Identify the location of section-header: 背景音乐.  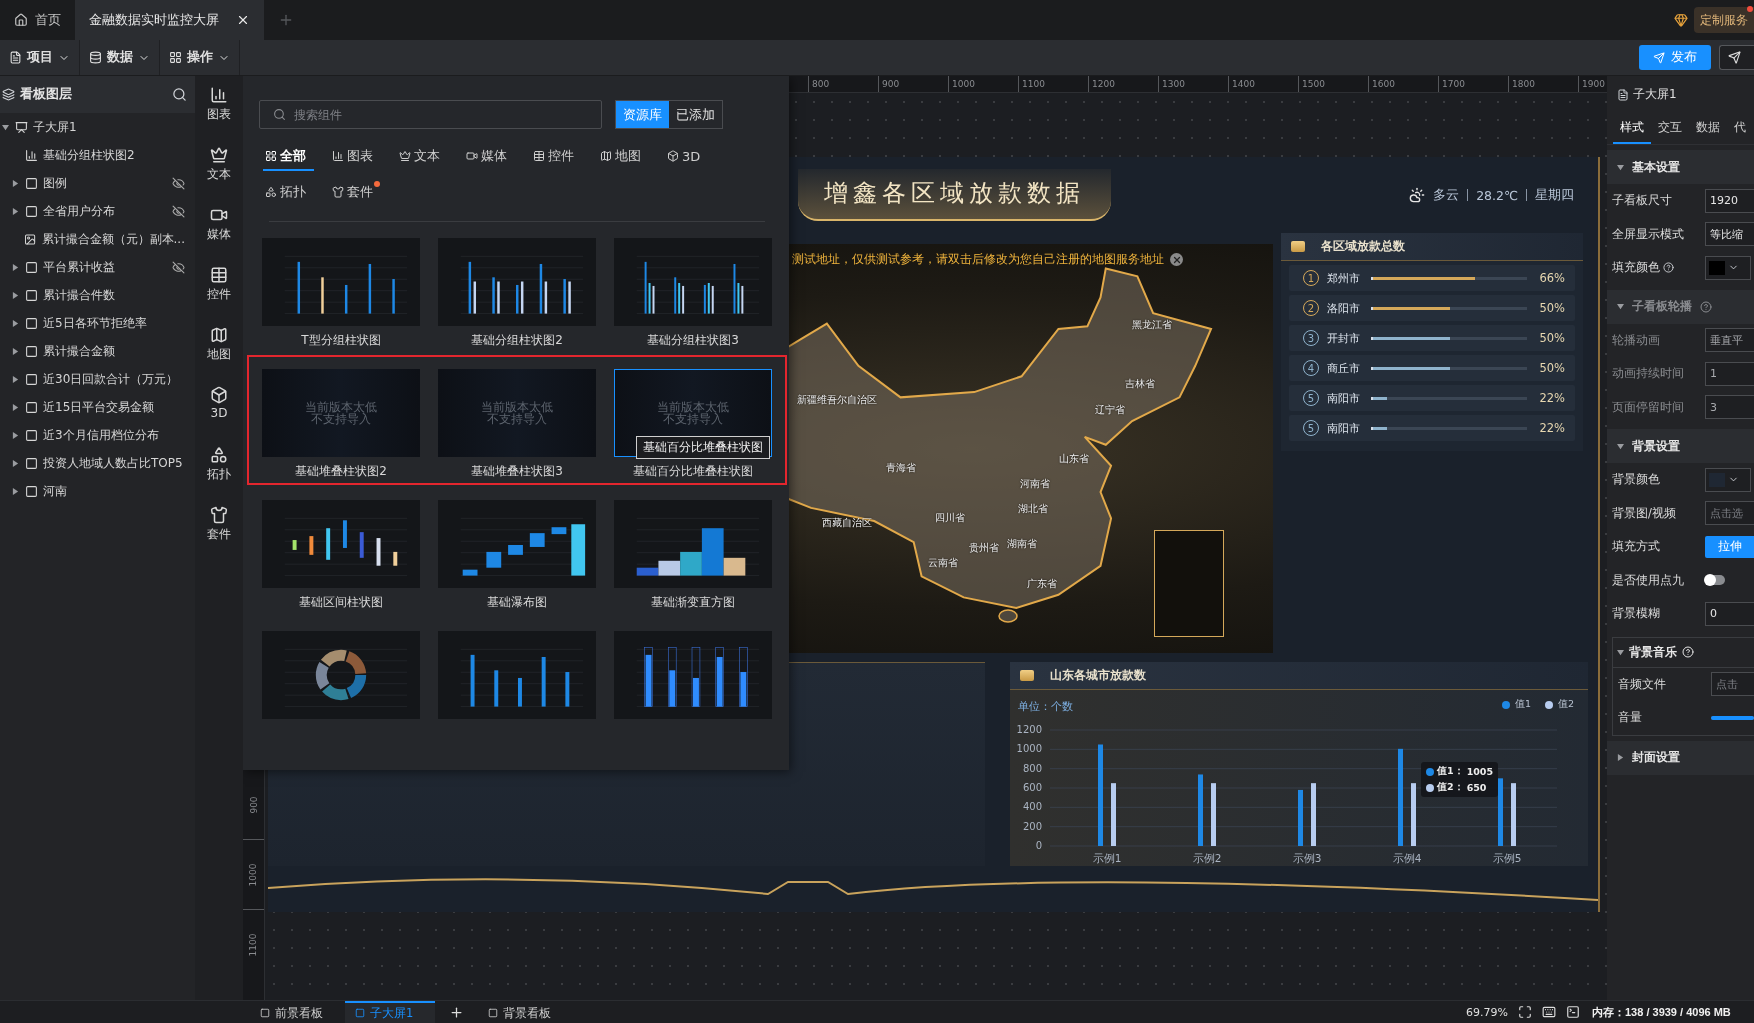
(1683, 652).